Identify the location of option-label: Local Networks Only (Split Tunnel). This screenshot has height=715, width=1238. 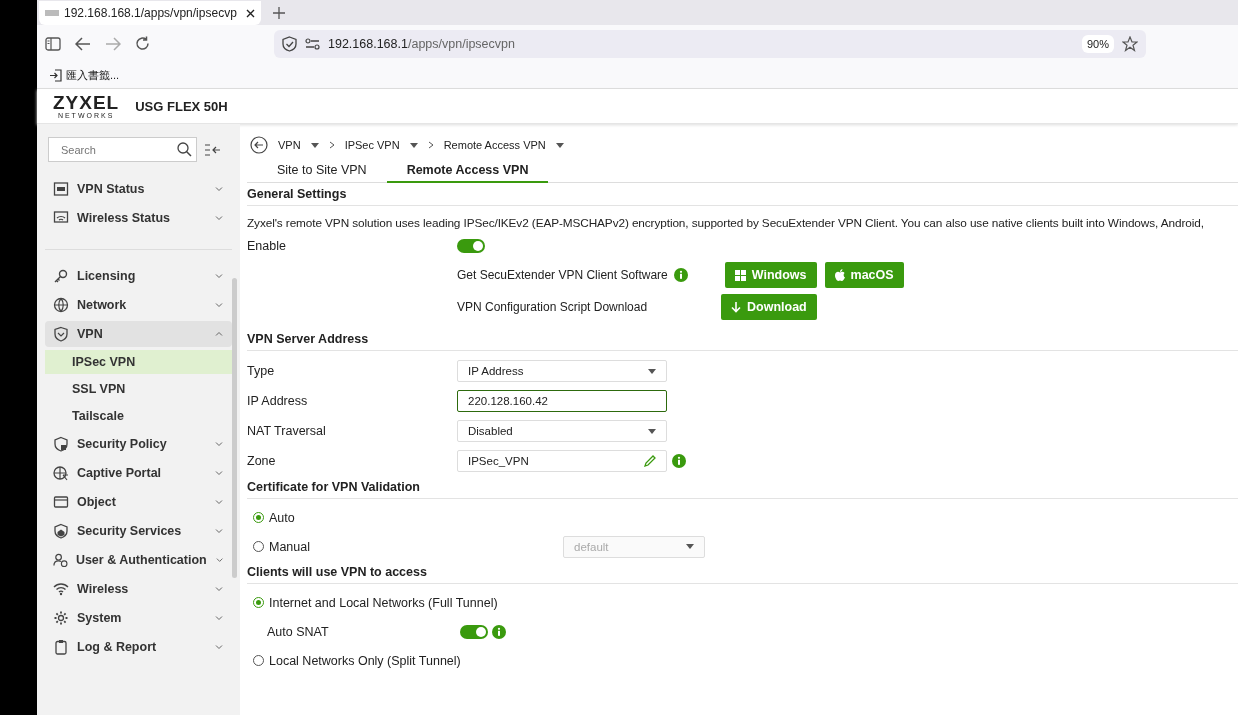
(365, 660).